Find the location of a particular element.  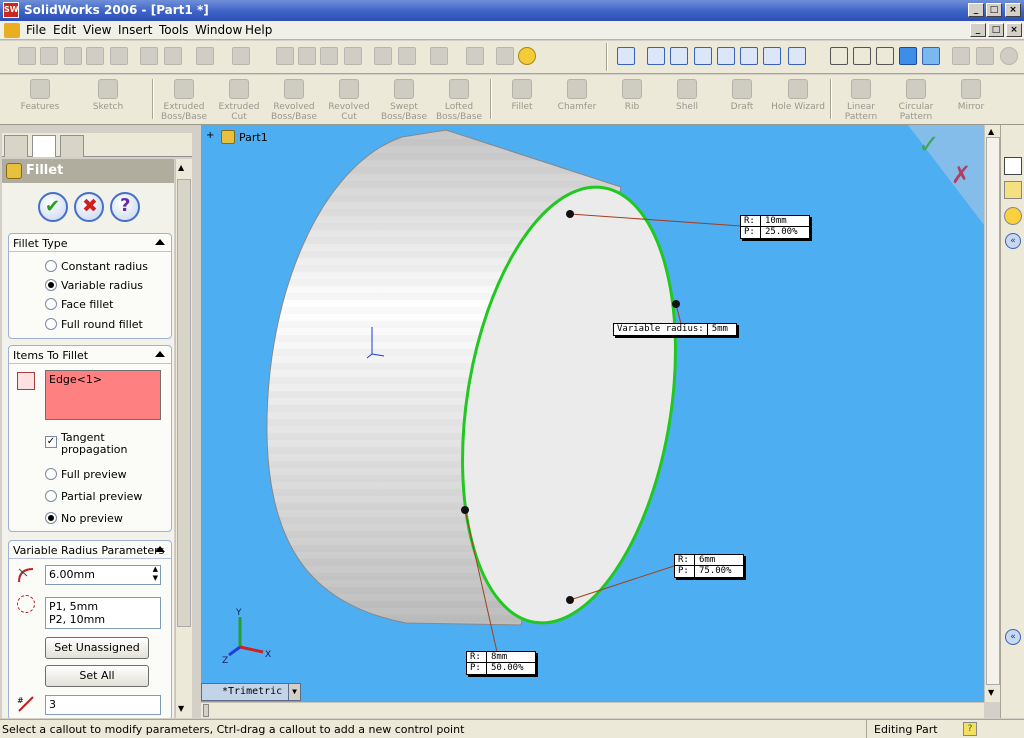

shaded-with-edges-icon is located at coordinates (908, 56).